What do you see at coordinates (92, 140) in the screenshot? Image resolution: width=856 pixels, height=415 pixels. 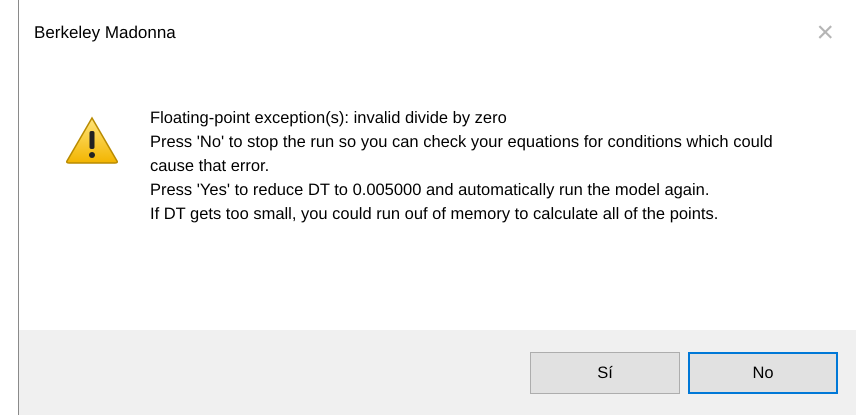 I see `warning-icon` at bounding box center [92, 140].